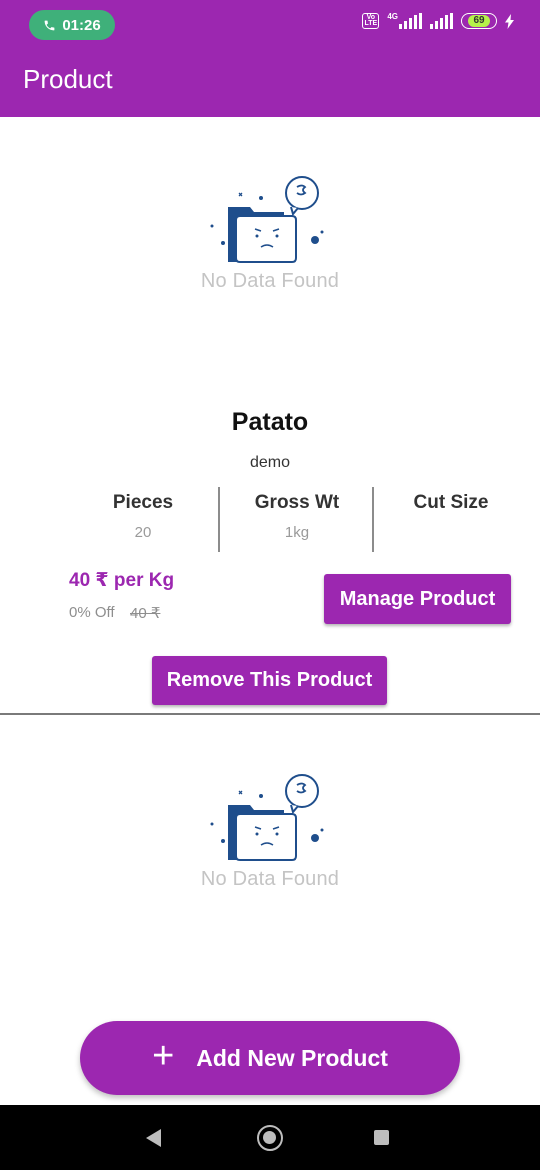  I want to click on spec-cut-size: Cut Size, so click(451, 519).